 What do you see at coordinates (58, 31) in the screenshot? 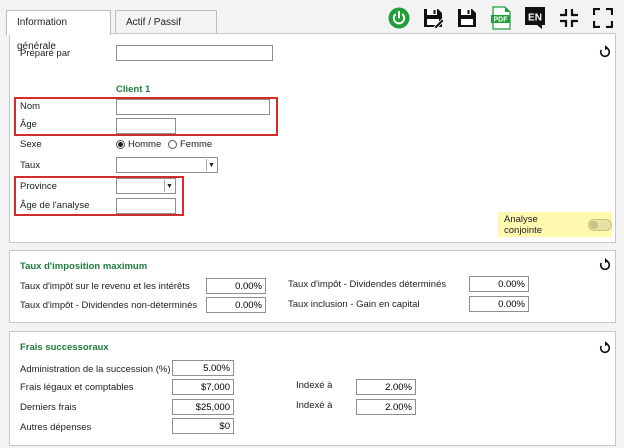
I see `tab-information-generale: Information générale` at bounding box center [58, 31].